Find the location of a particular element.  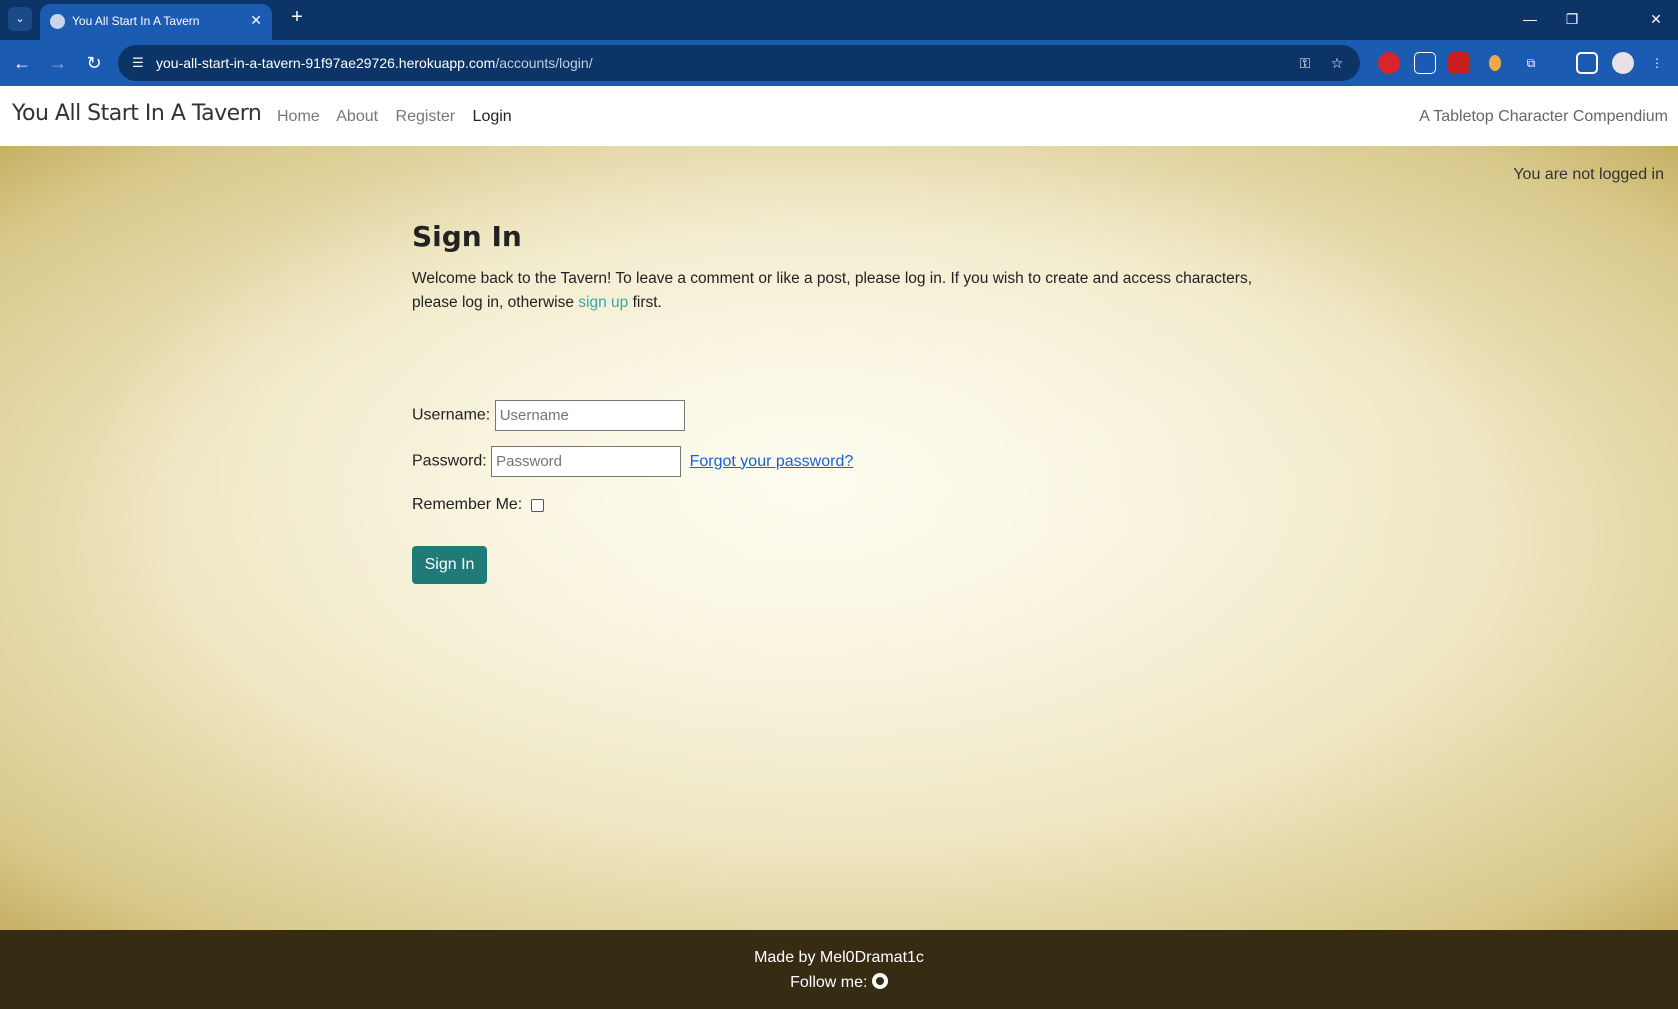

restore-icon: ❐ is located at coordinates (1572, 19).